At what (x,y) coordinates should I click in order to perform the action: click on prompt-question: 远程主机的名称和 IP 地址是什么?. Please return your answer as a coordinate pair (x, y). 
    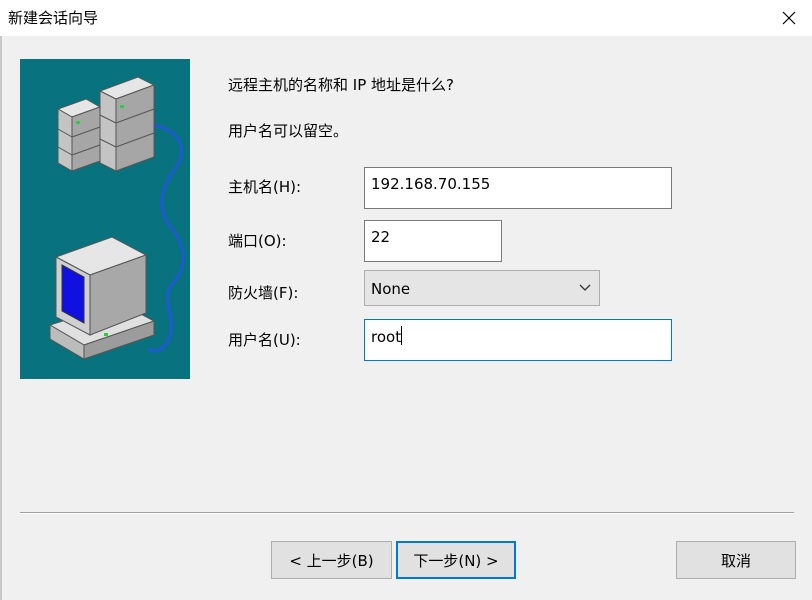
    Looking at the image, I should click on (341, 85).